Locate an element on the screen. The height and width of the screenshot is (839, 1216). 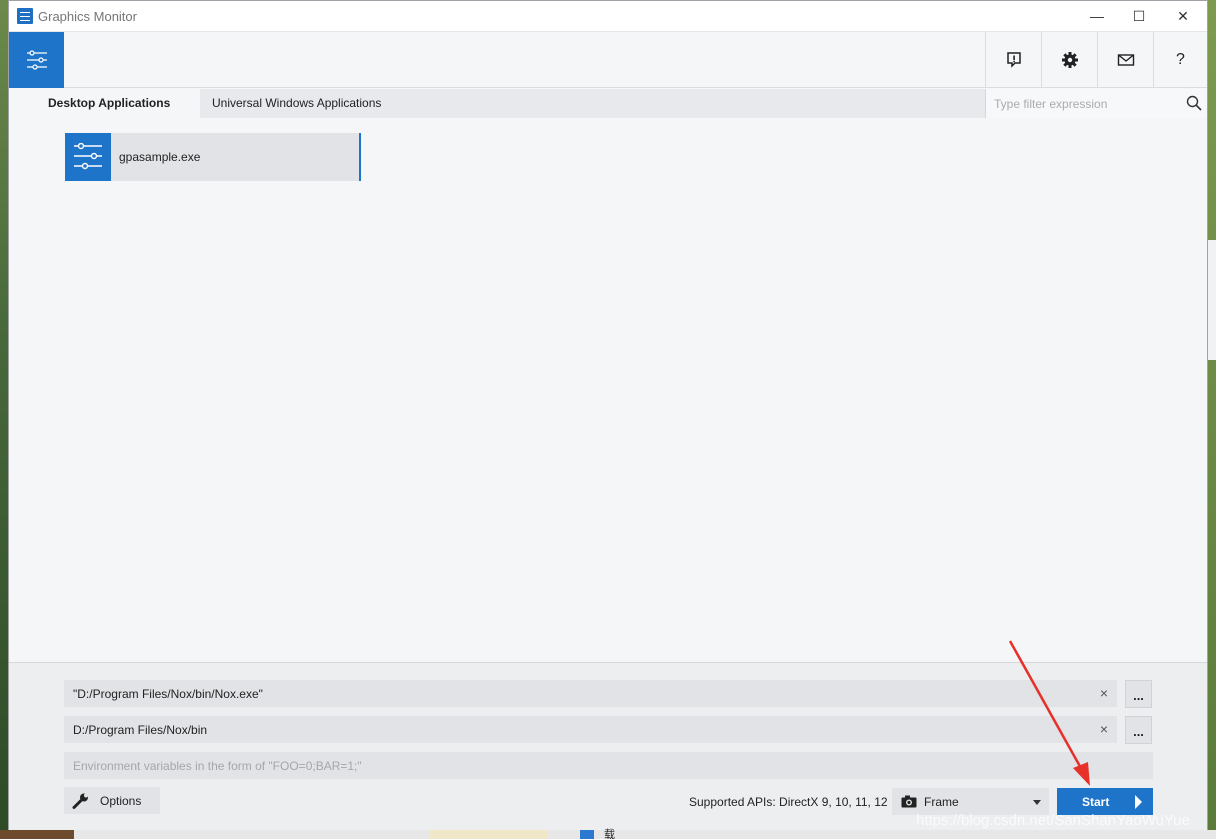
feedback-button is located at coordinates (1013, 60).